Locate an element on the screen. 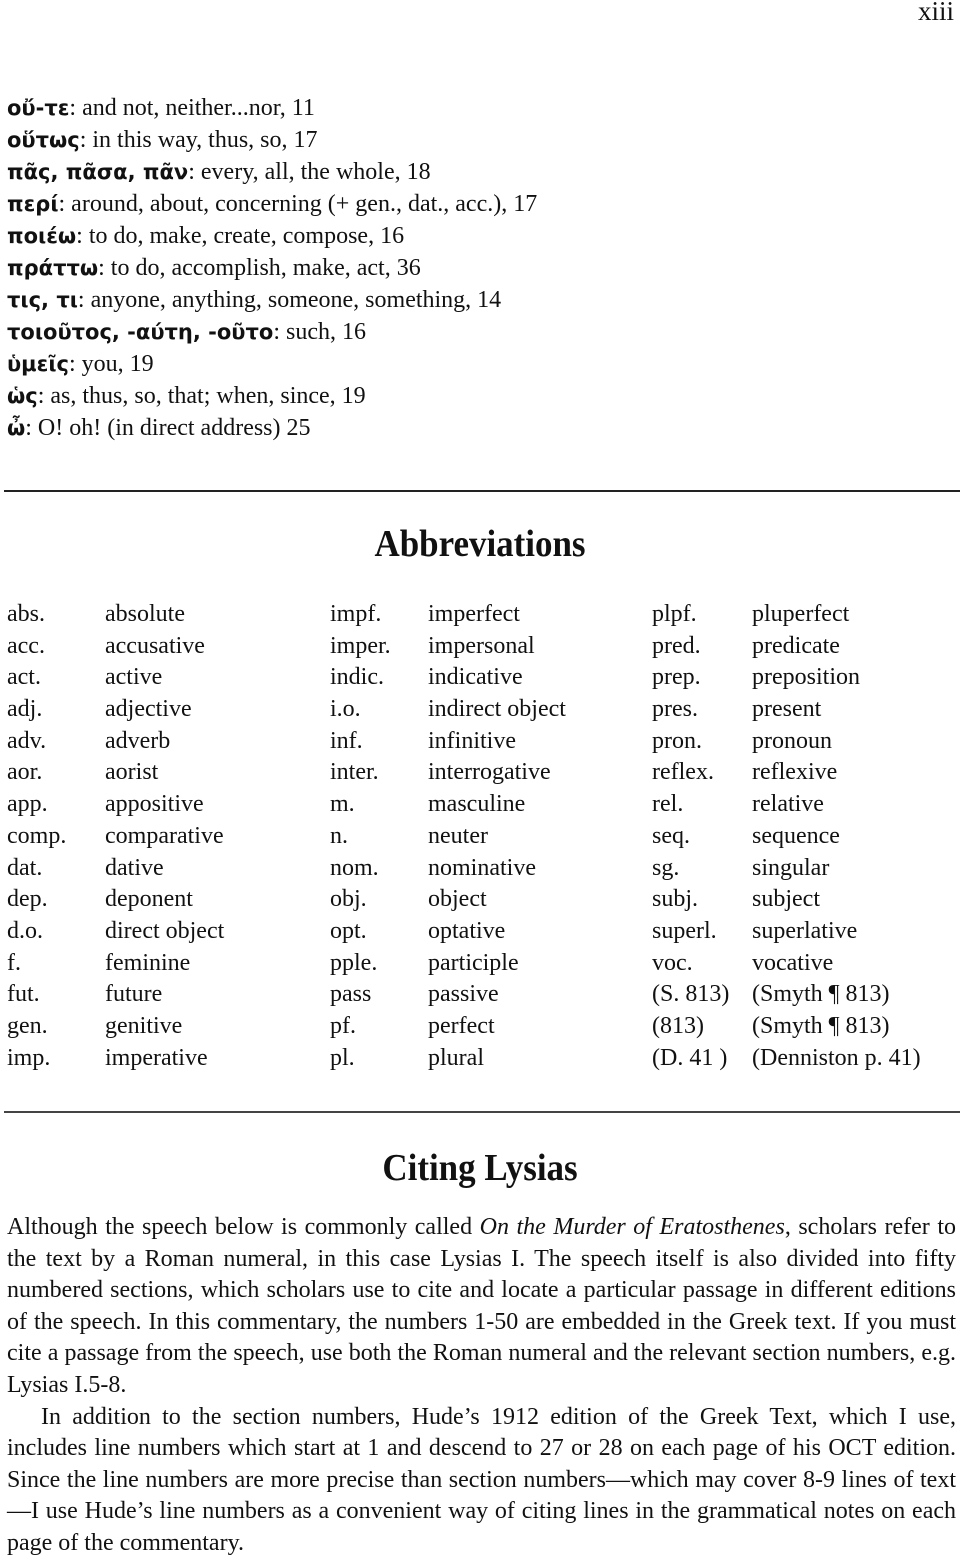  vocab-entry: ποιέω: to do, make, create, compose, 16 is located at coordinates (272, 236).